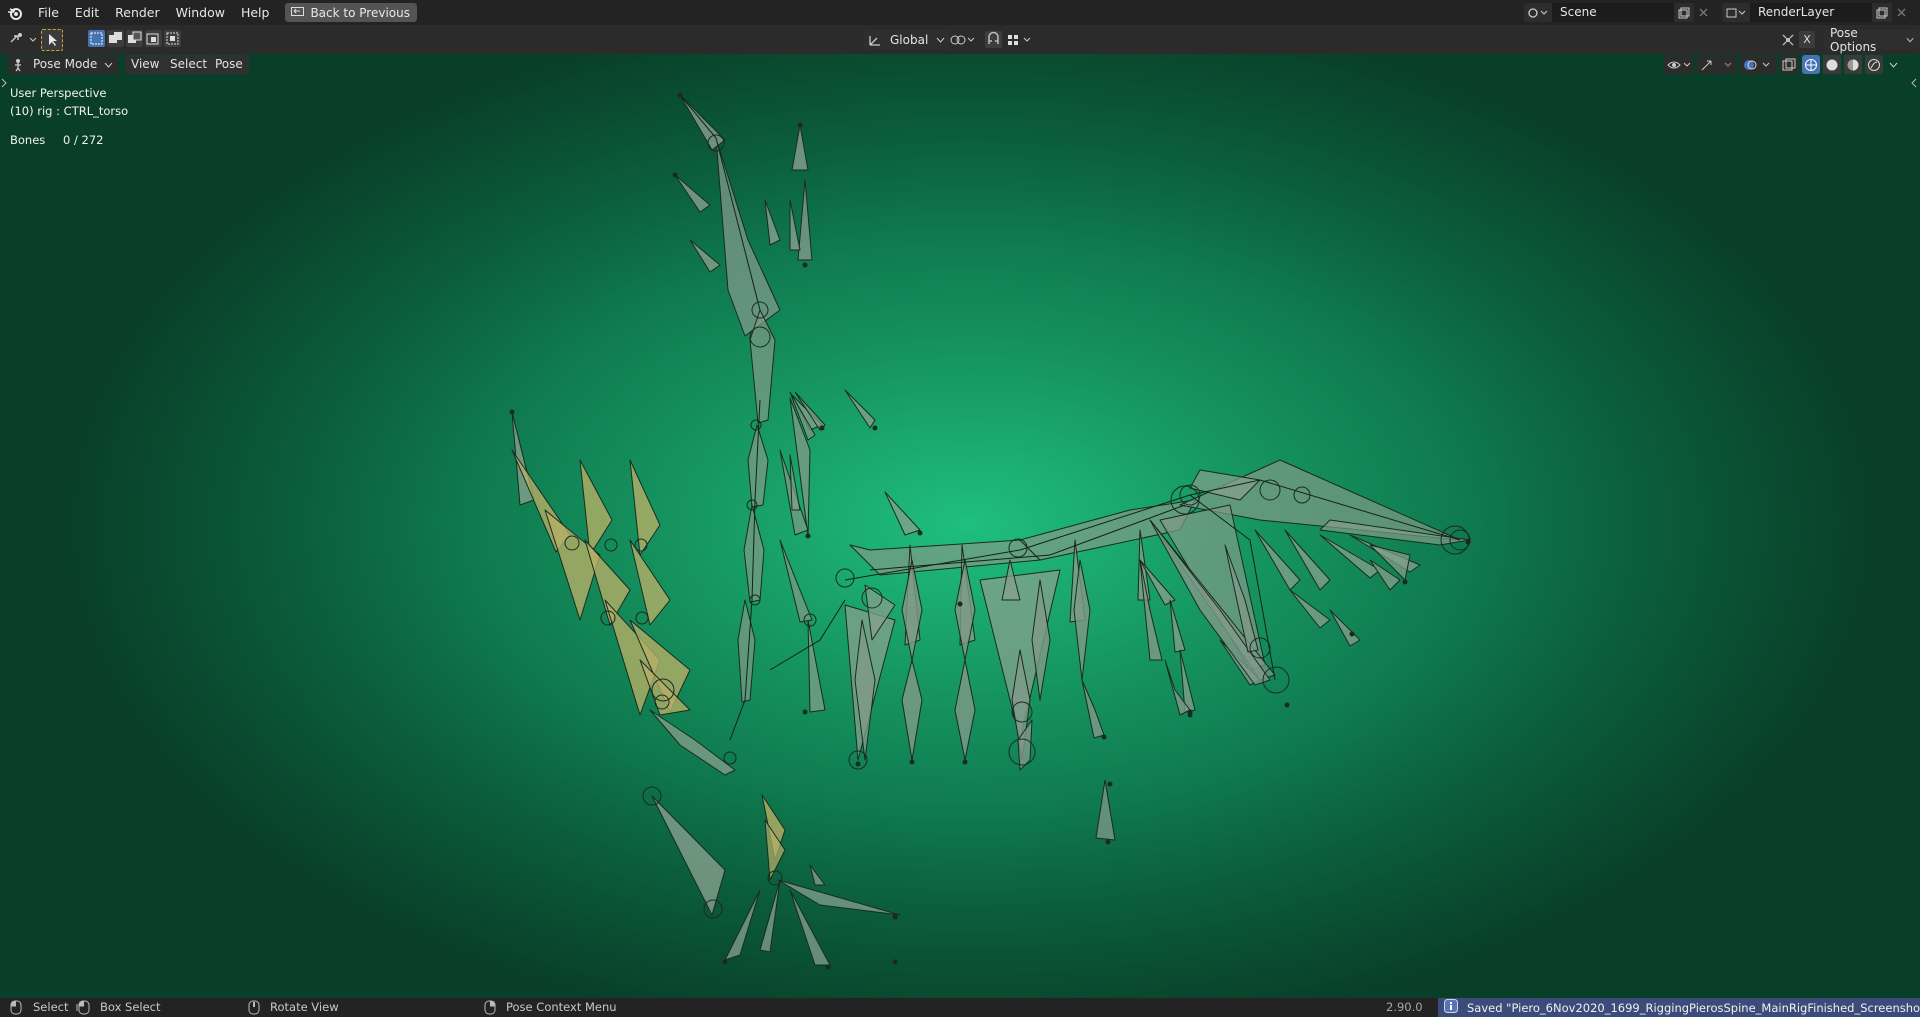  I want to click on pose-mode-icon, so click(18, 64).